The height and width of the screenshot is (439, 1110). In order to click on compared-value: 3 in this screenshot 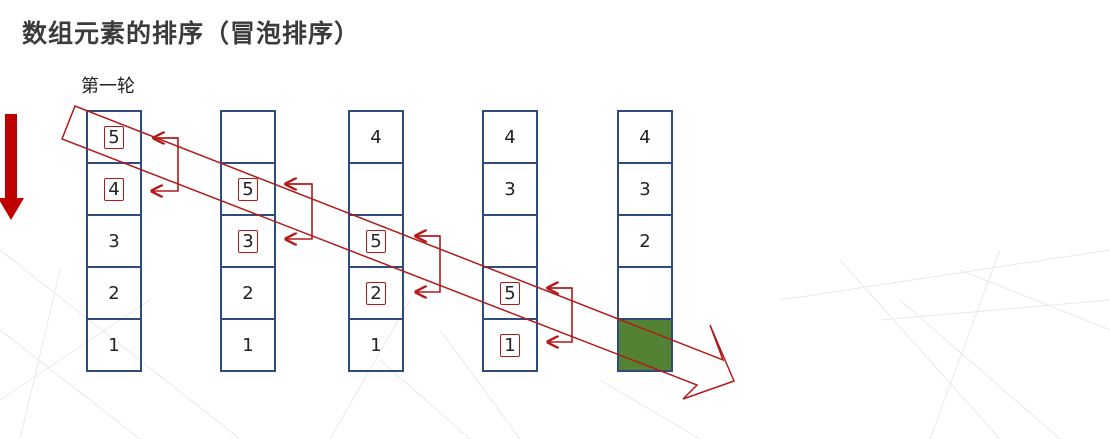, I will do `click(248, 241)`.